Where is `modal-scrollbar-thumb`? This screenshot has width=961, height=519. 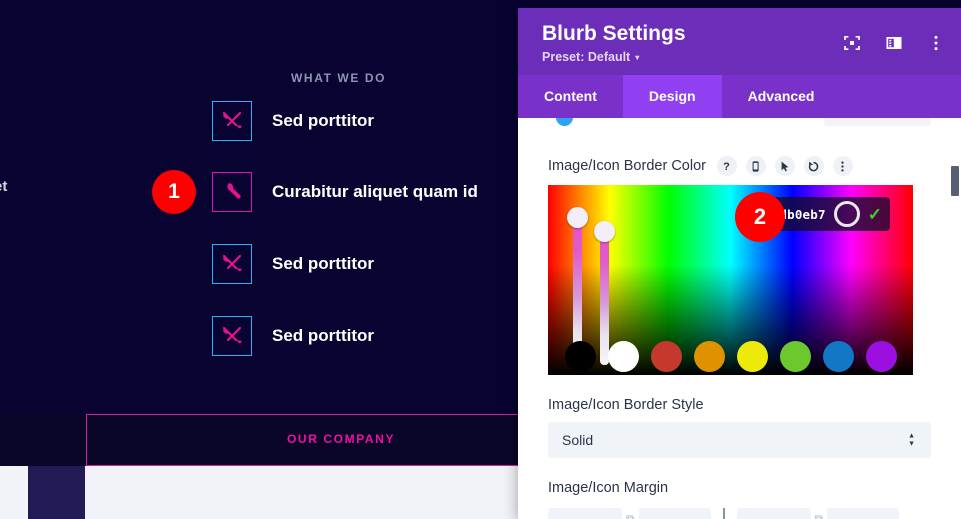
modal-scrollbar-thumb is located at coordinates (955, 181).